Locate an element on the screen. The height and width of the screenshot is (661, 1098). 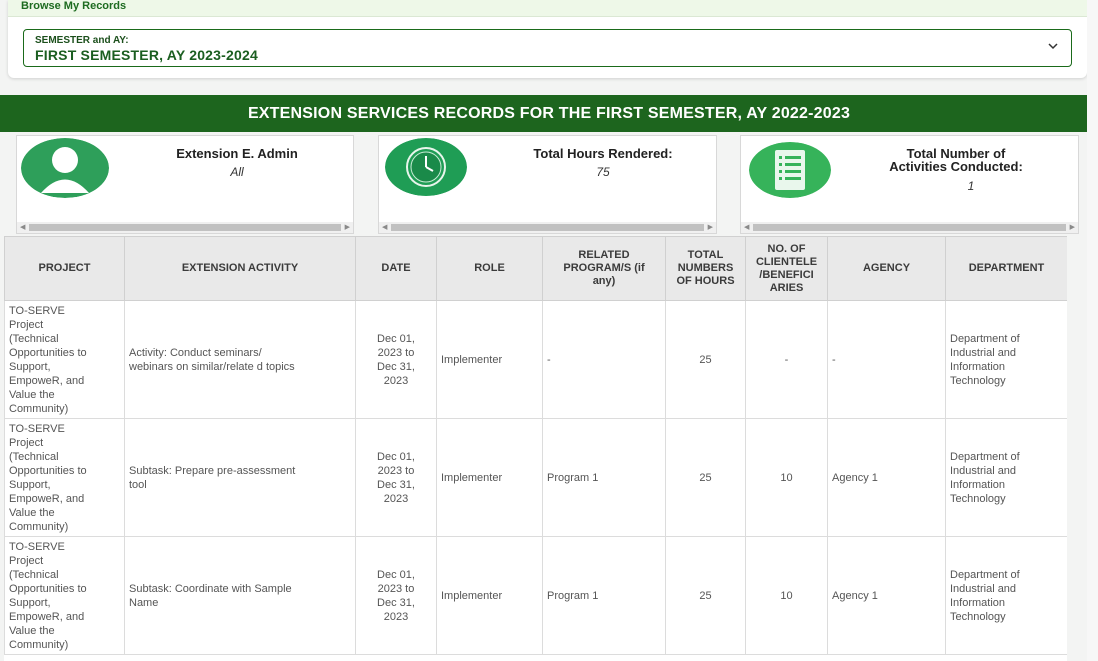
col-header-clientele: NO. OF CLIENTELE /BENEFICI ARIES is located at coordinates (786, 268).